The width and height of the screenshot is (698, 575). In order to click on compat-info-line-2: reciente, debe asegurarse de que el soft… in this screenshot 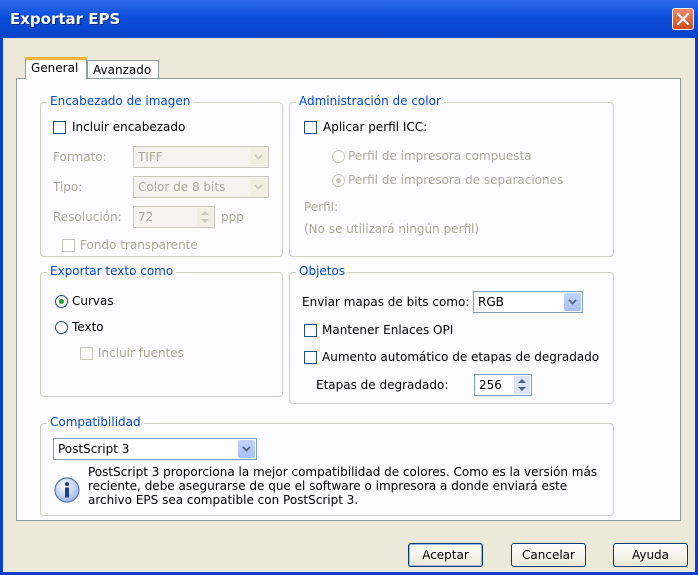, I will do `click(328, 486)`.